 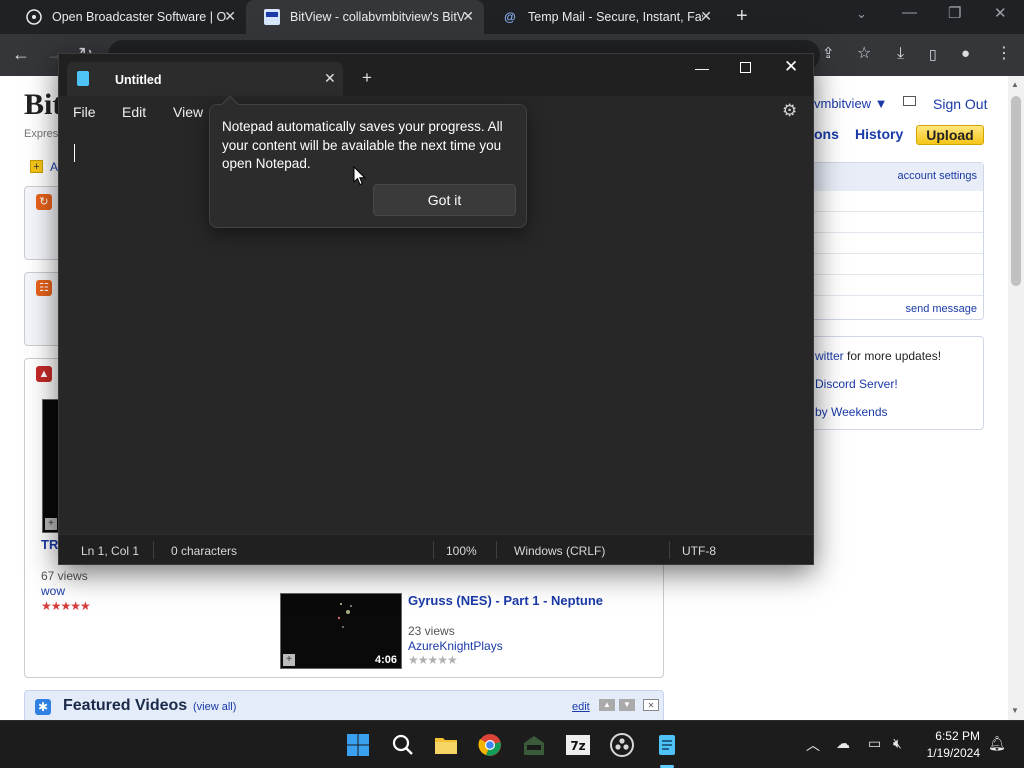 I want to click on featured-star-icon: ✱, so click(x=43, y=707).